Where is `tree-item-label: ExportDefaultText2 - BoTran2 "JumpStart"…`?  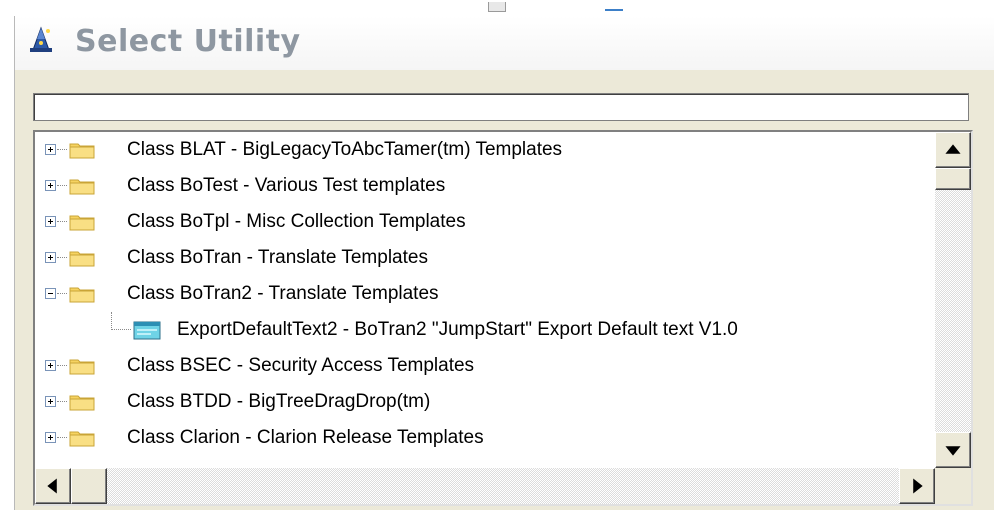
tree-item-label: ExportDefaultText2 - BoTran2 "JumpStart"… is located at coordinates (457, 329).